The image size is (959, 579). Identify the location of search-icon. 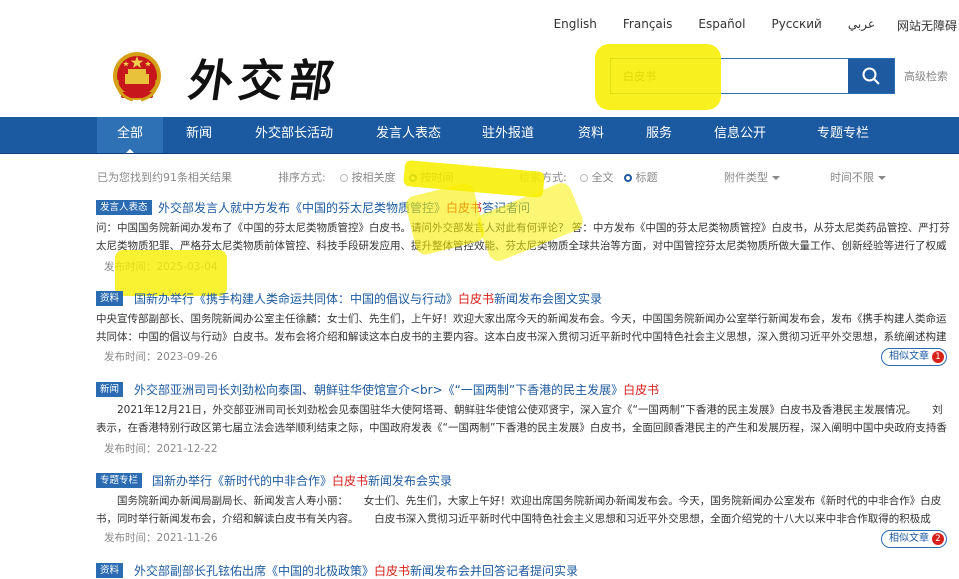
(871, 76).